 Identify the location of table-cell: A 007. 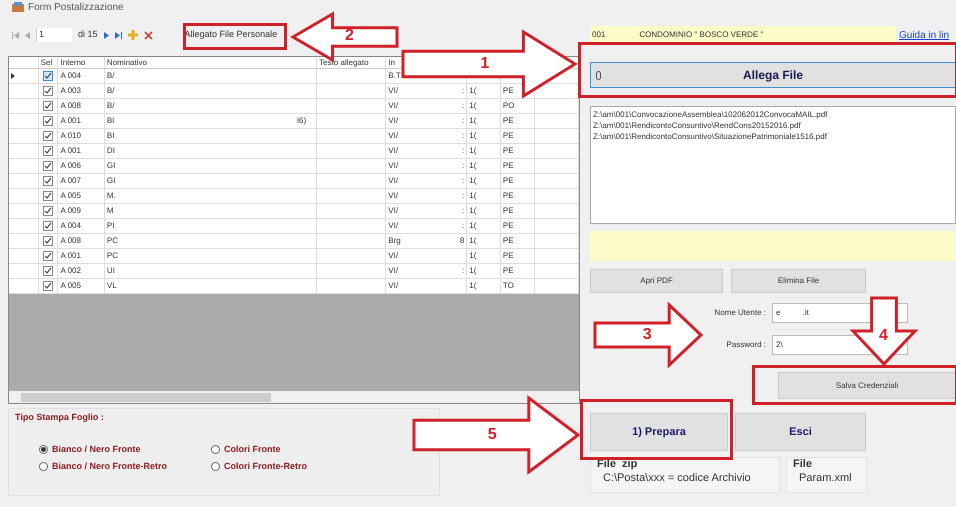
(70, 181).